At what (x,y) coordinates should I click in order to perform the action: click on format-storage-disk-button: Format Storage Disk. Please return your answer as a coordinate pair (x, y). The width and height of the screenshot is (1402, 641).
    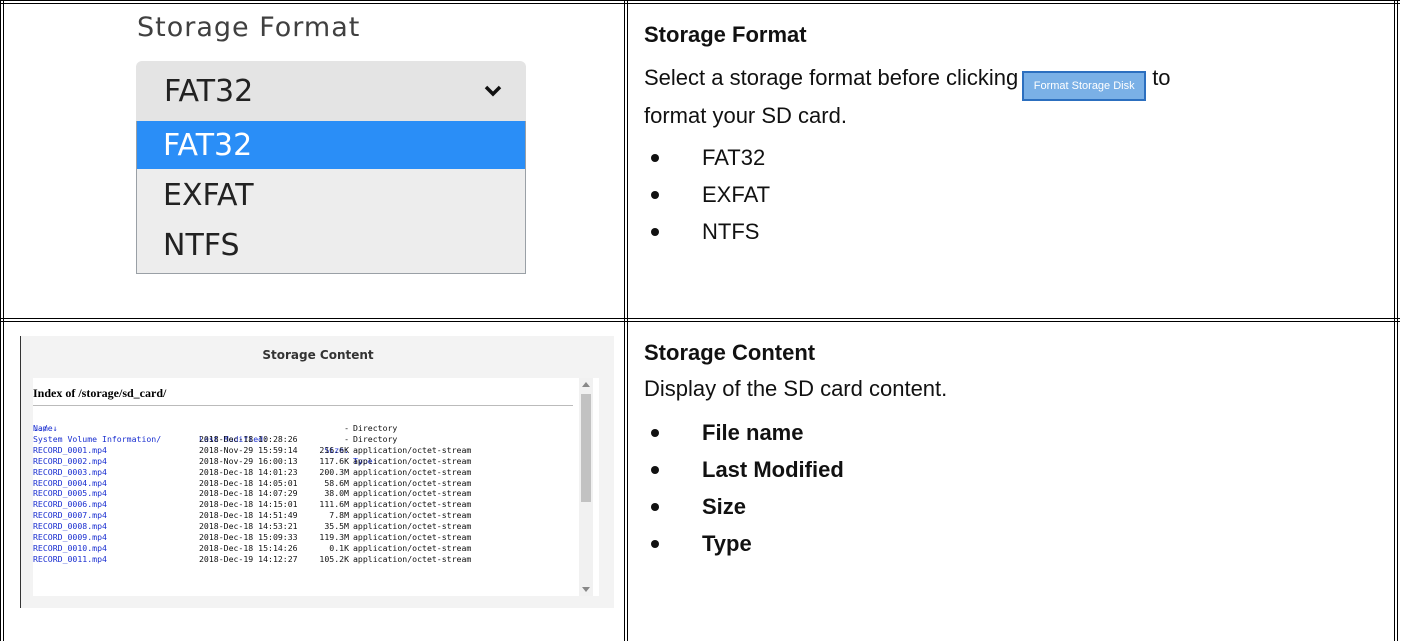
    Looking at the image, I should click on (1084, 86).